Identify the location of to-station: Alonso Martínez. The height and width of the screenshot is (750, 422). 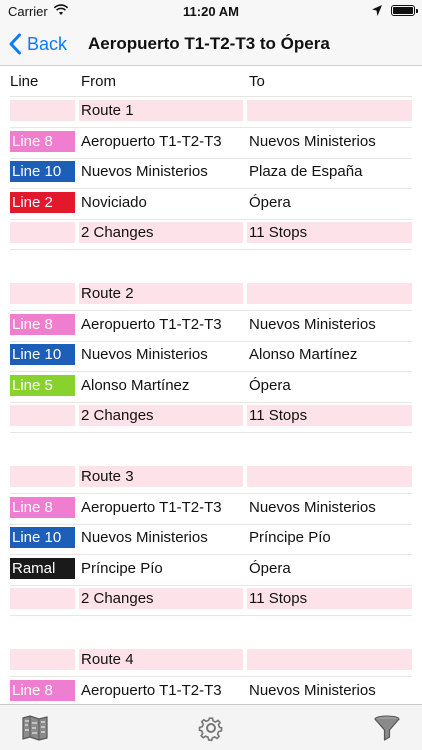
(303, 354).